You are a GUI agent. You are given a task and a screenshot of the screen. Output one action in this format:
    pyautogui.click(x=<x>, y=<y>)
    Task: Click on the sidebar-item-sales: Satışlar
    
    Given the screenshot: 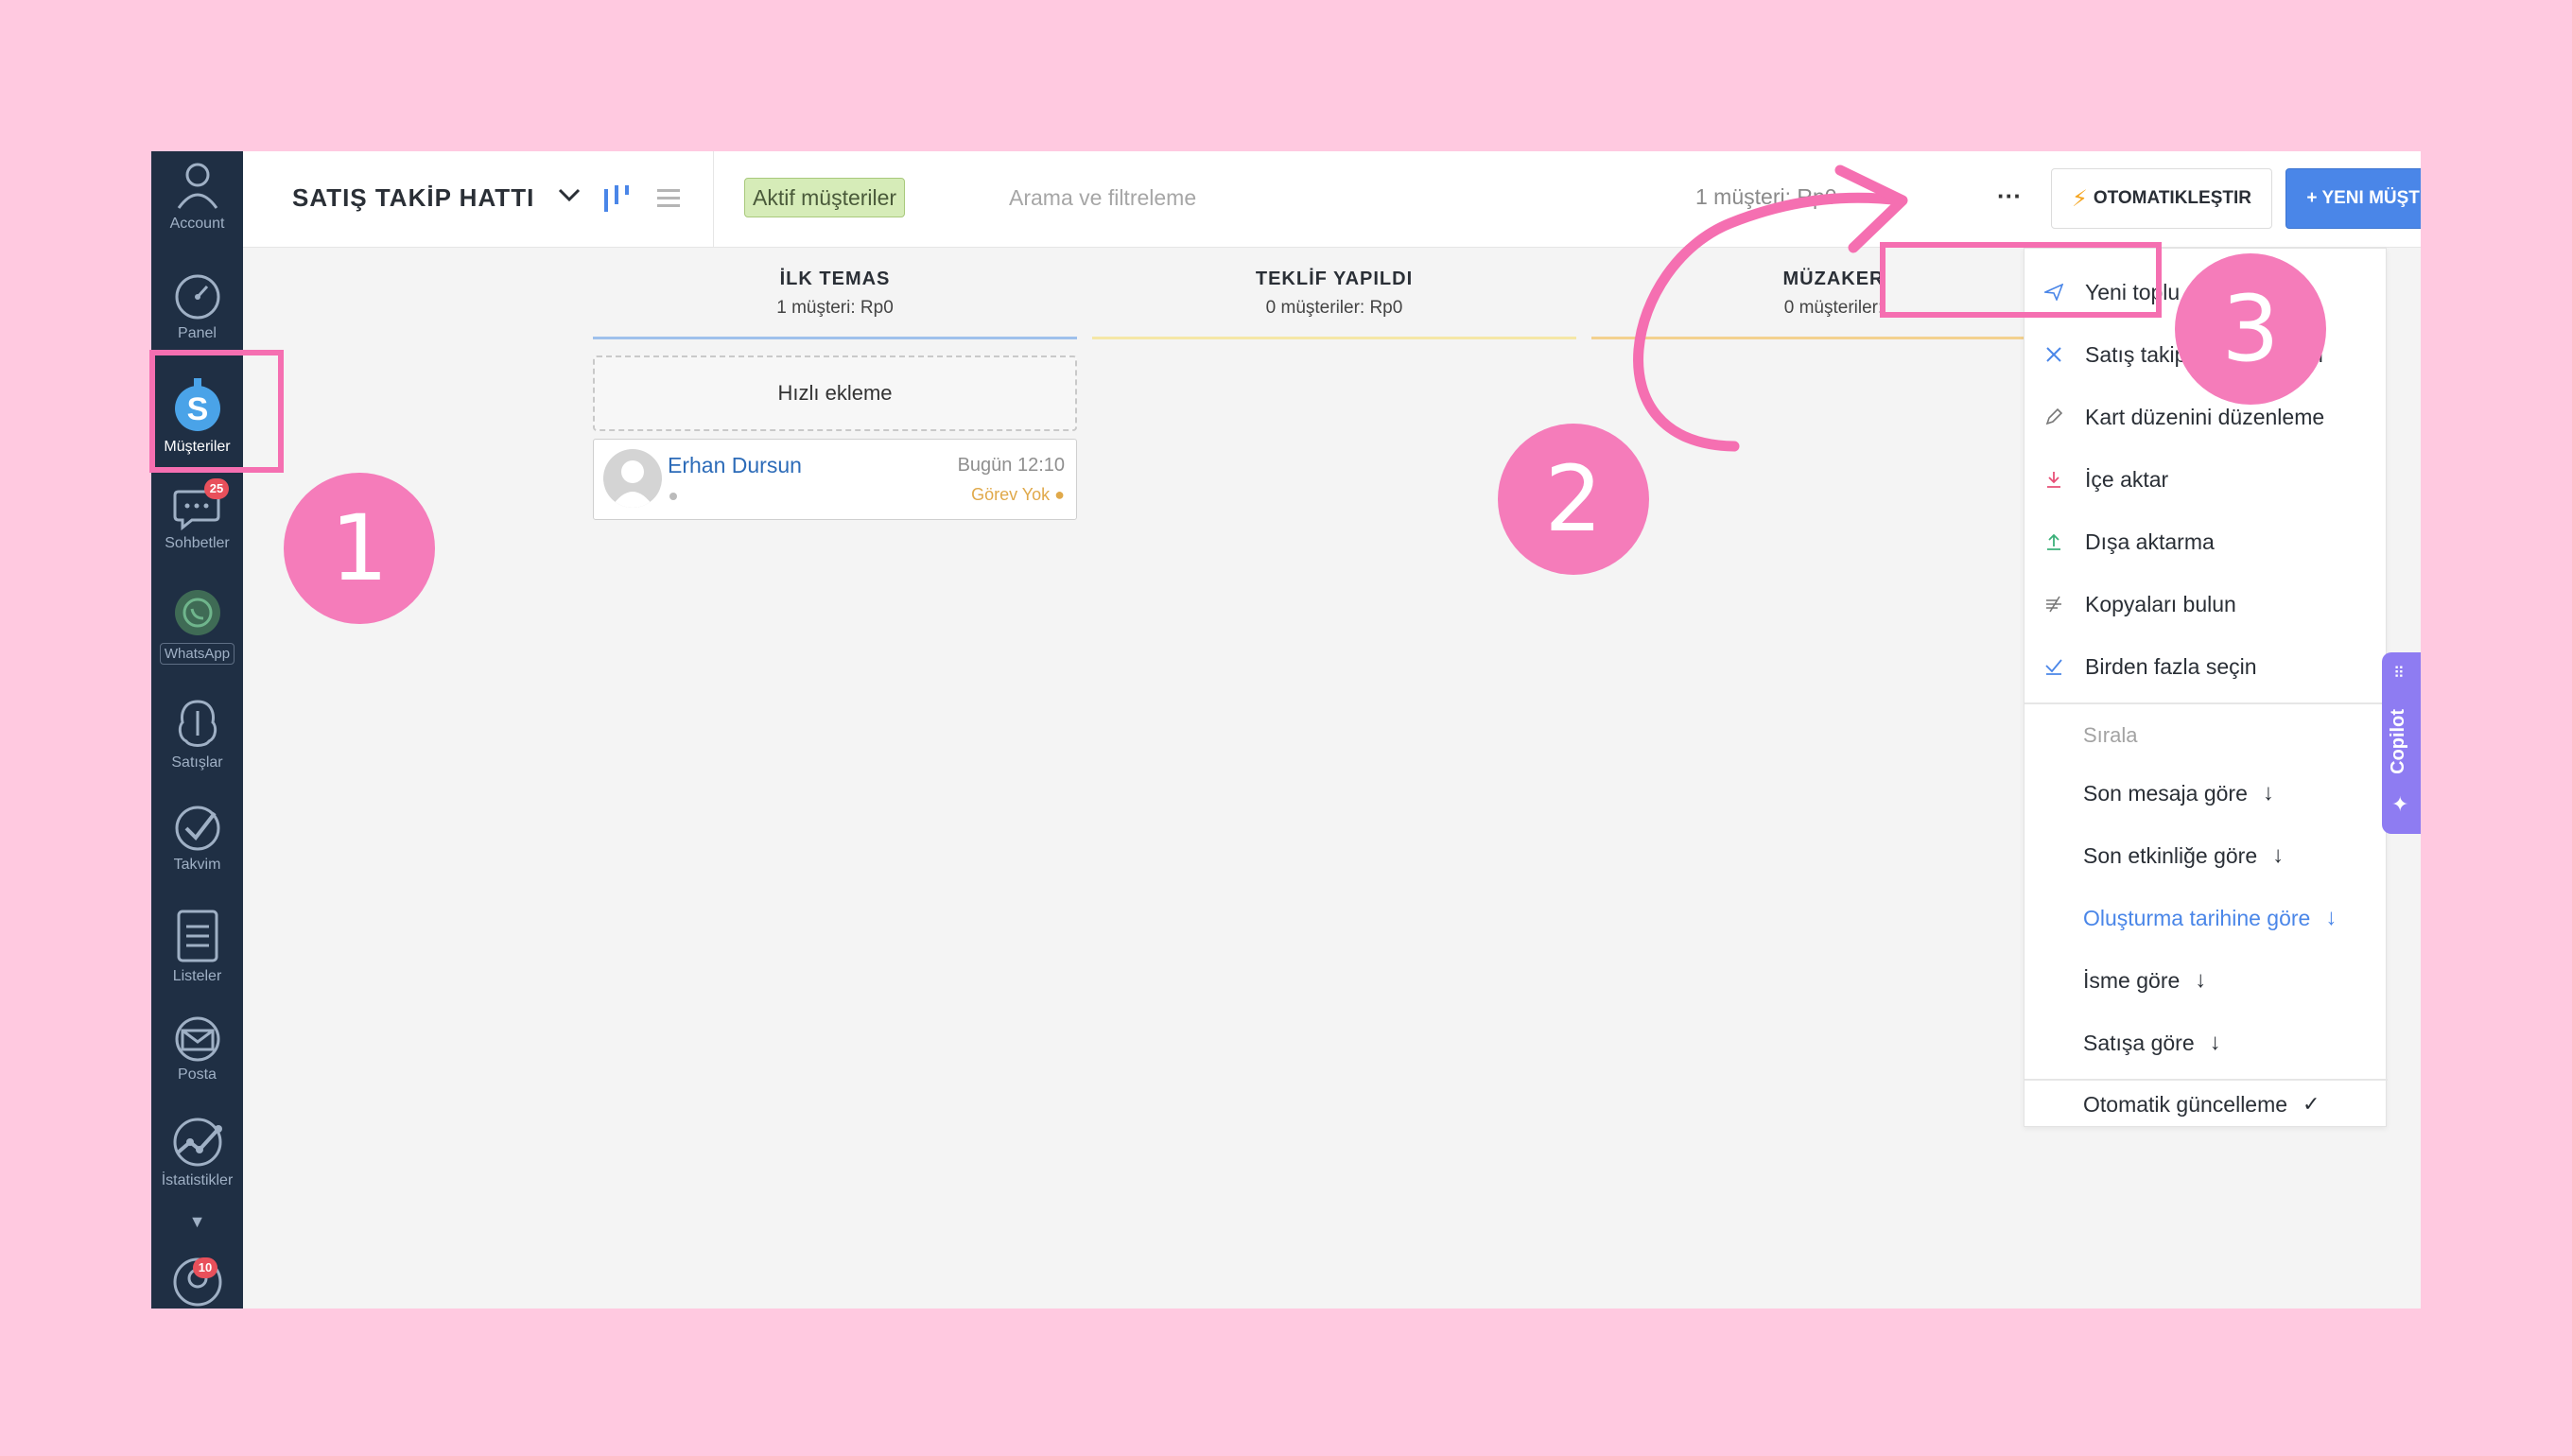 What is the action you would take?
    pyautogui.click(x=197, y=734)
    